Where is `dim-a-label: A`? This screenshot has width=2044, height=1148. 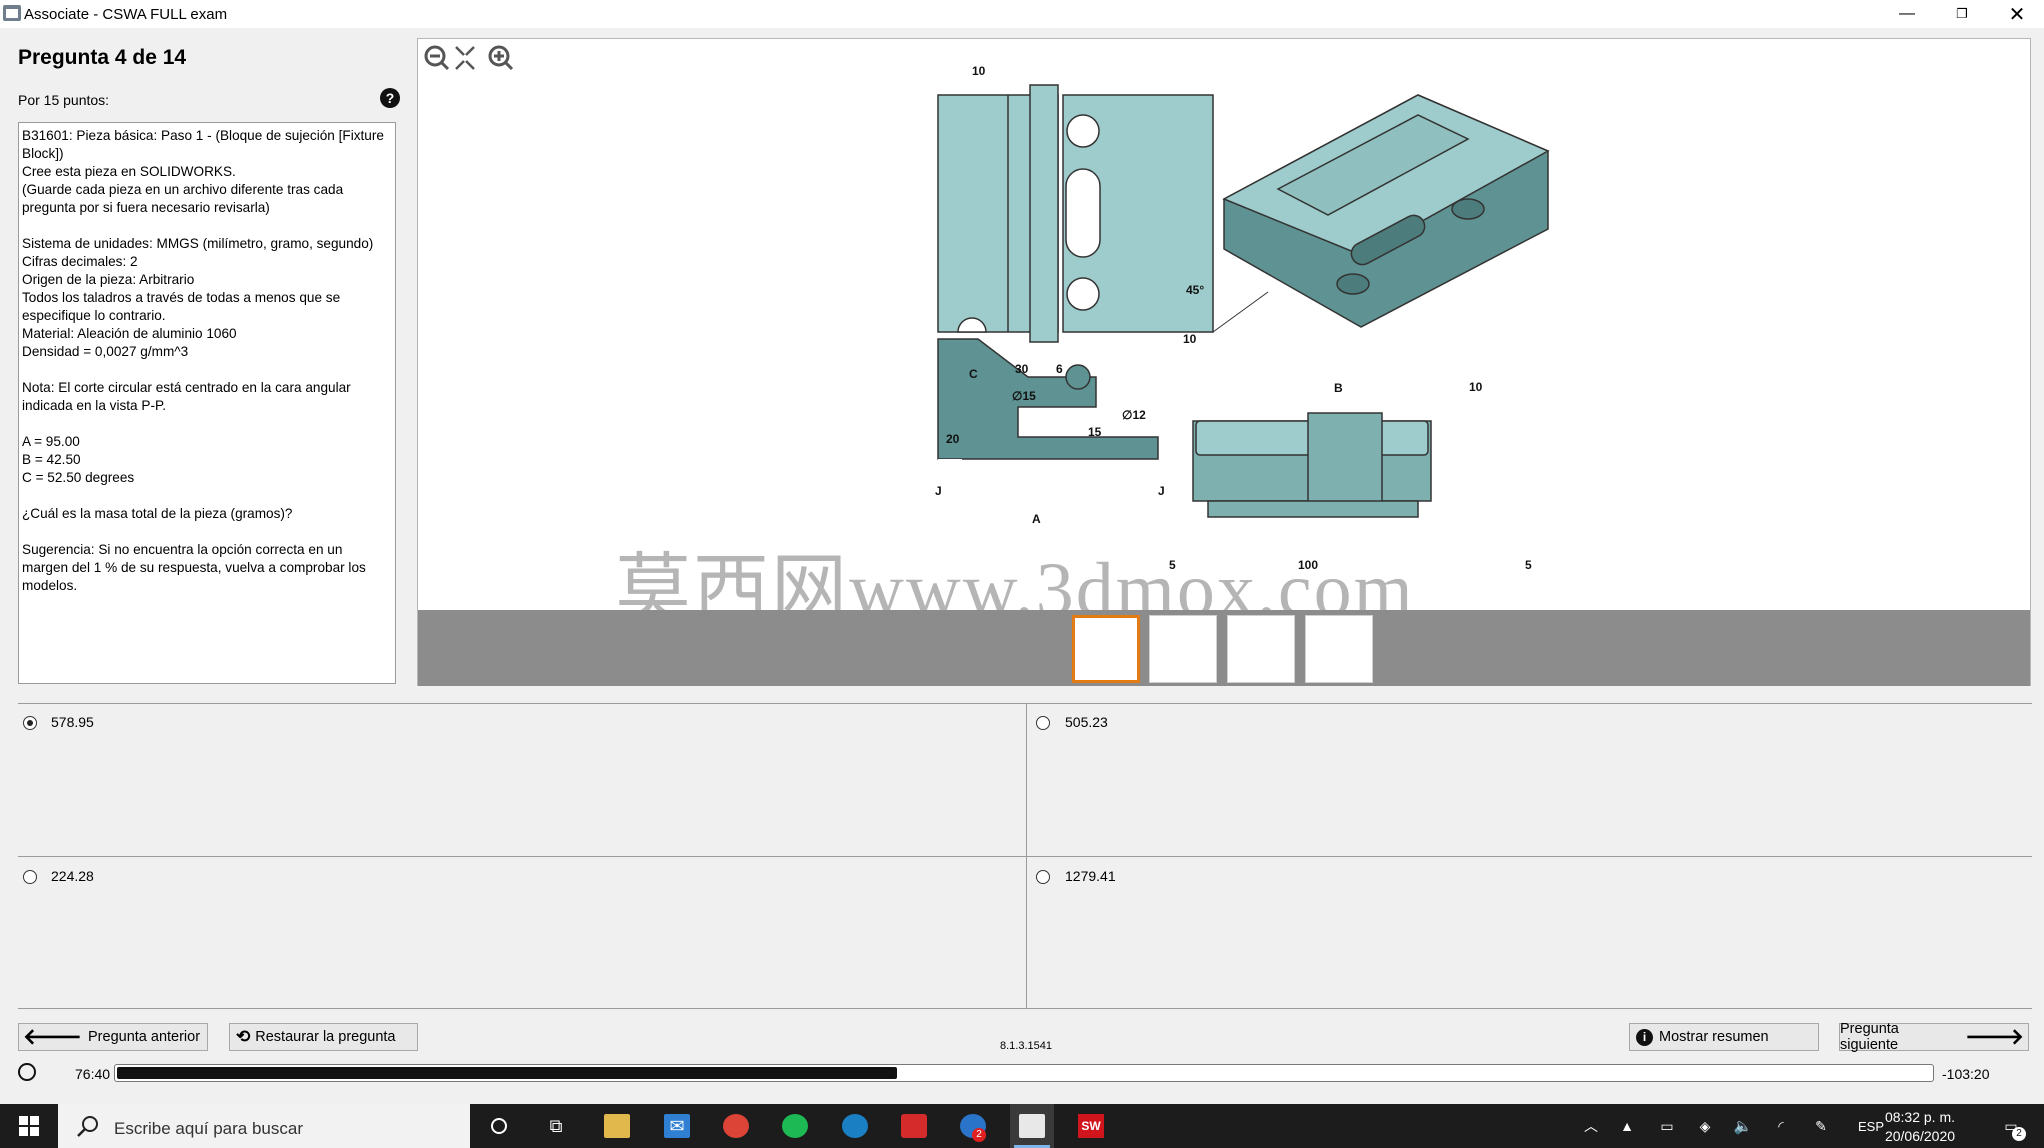 dim-a-label: A is located at coordinates (1036, 519).